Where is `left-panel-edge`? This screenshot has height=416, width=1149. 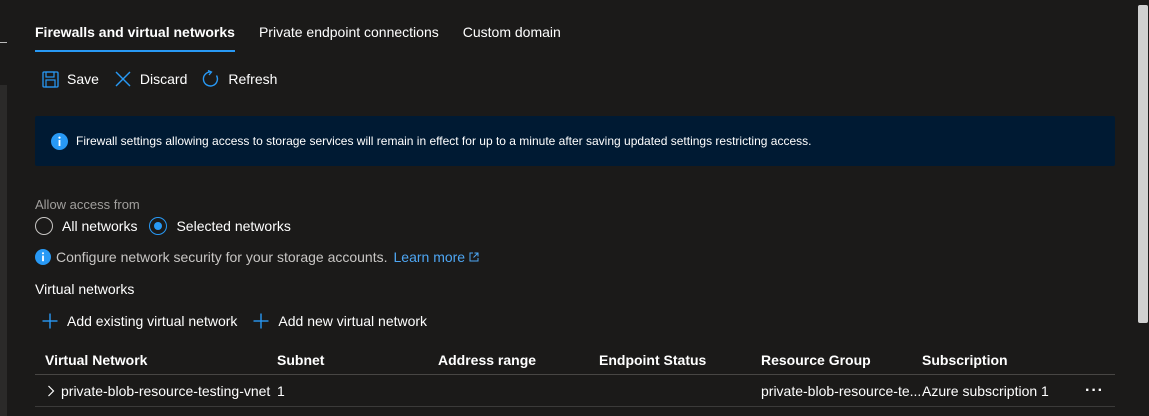
left-panel-edge is located at coordinates (4, 208).